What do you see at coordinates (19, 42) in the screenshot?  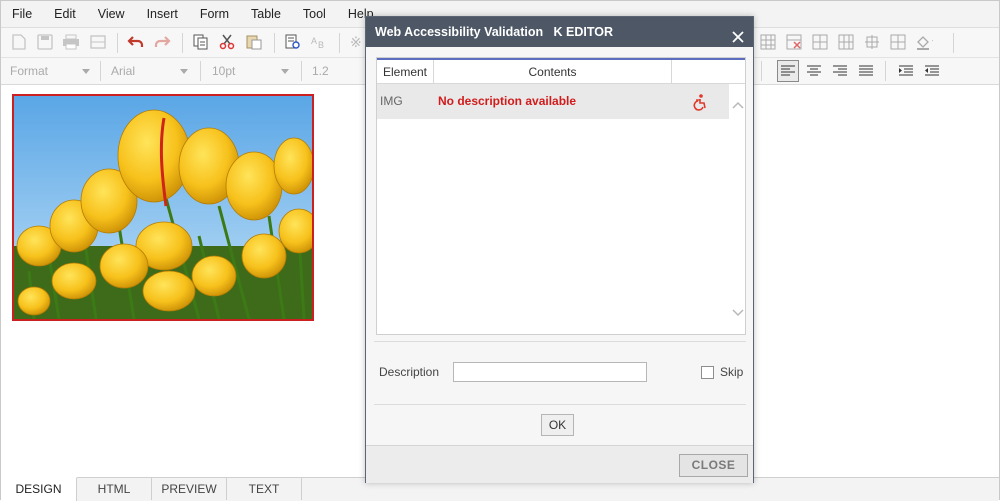 I see `new-document-icon` at bounding box center [19, 42].